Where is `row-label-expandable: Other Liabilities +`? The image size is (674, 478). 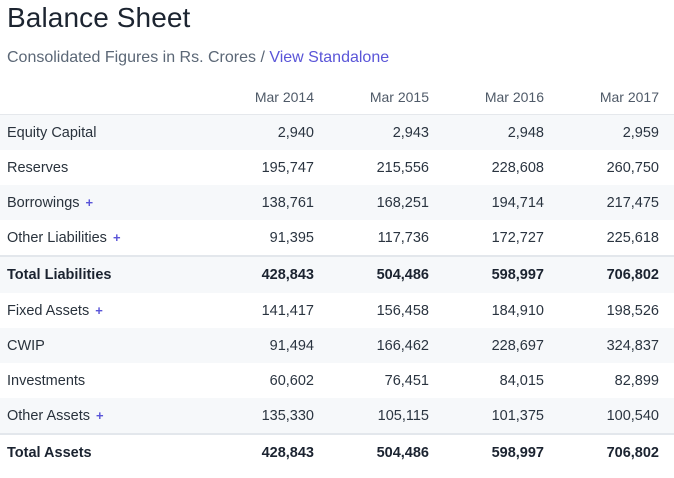 row-label-expandable: Other Liabilities + is located at coordinates (99, 238).